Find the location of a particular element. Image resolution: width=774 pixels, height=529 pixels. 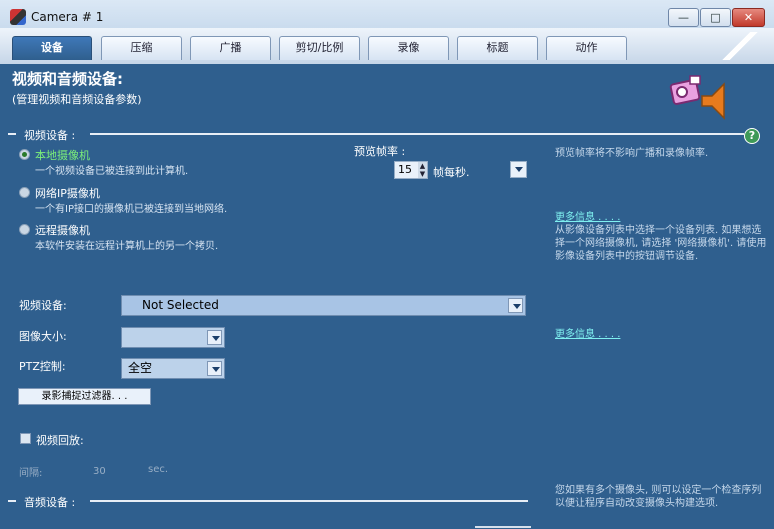

tab-recording: 录像 is located at coordinates (408, 48).